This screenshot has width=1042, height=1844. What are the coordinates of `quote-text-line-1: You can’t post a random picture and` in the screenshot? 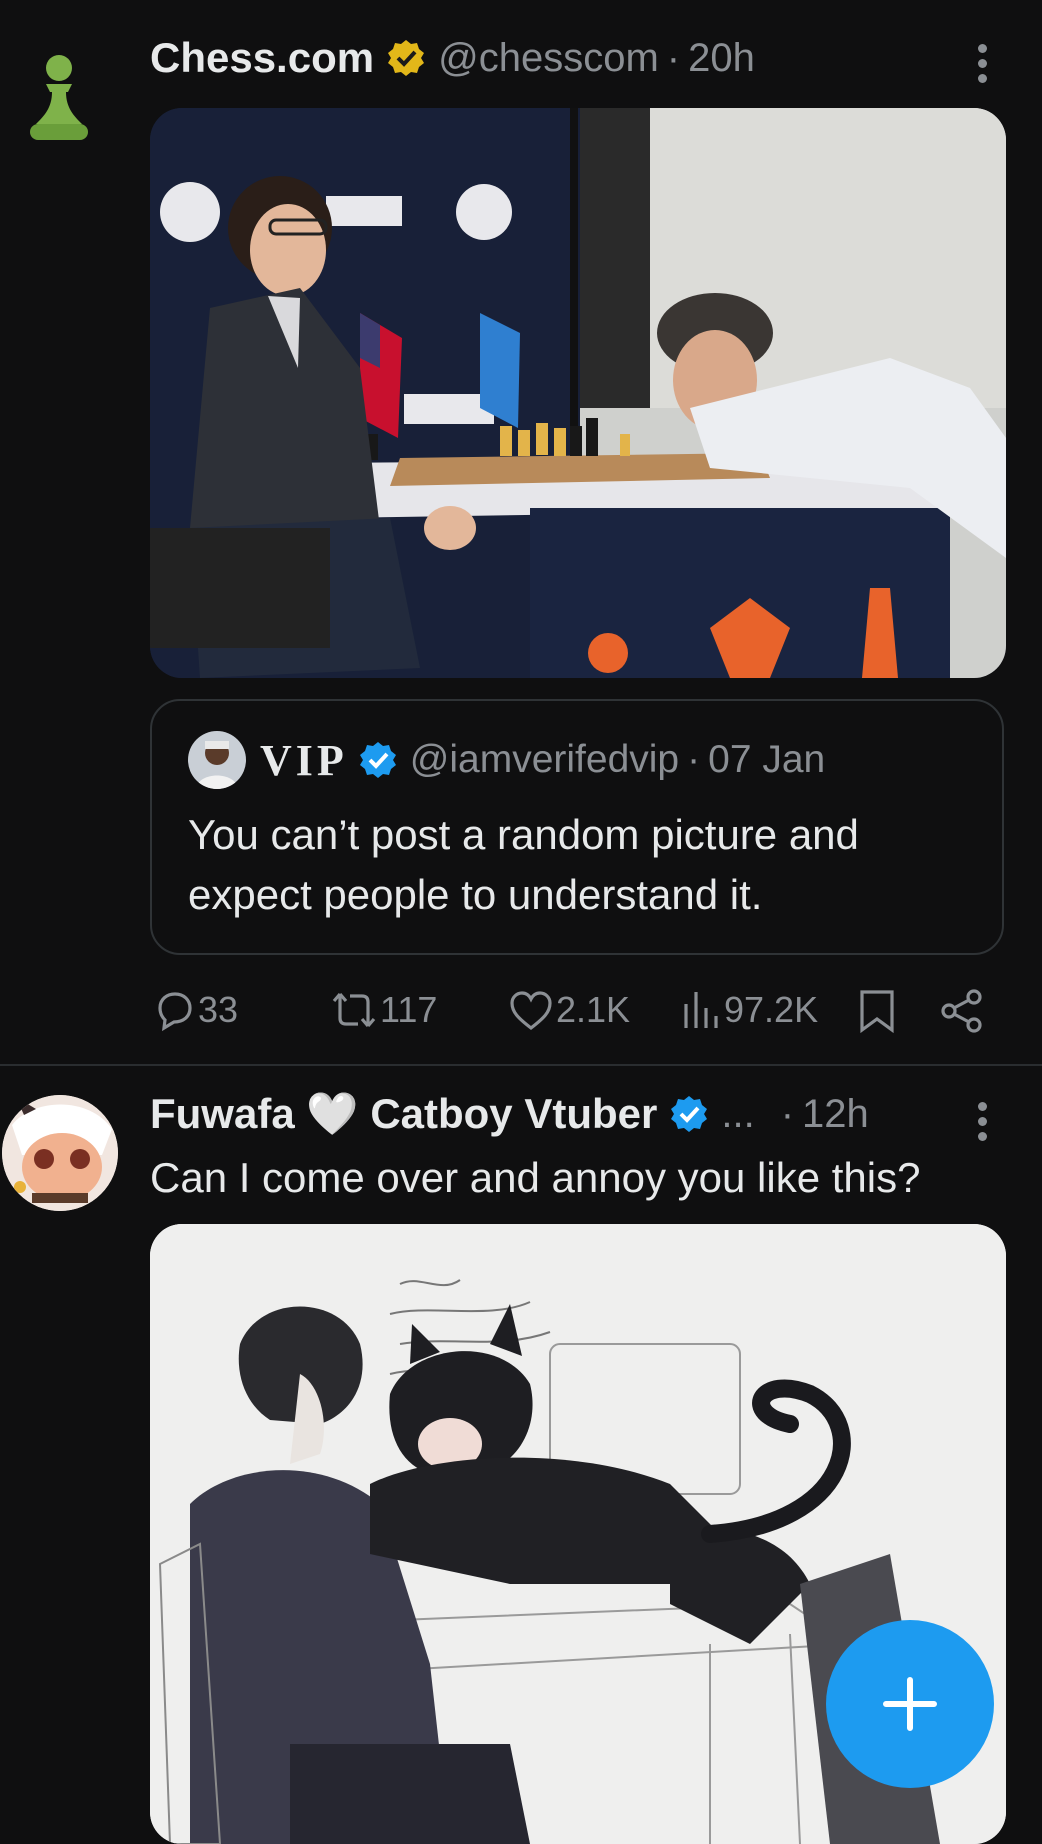 It's located at (523, 834).